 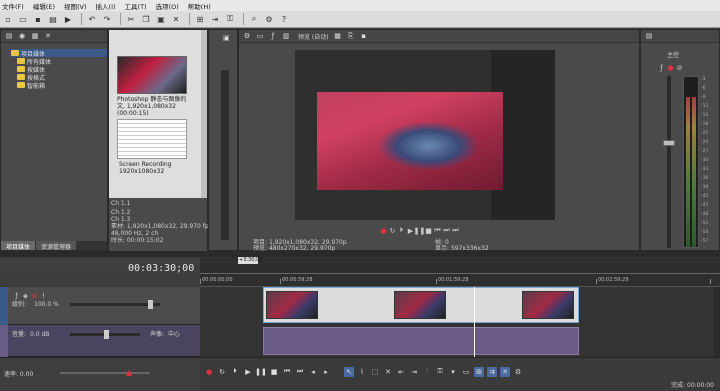 What do you see at coordinates (129, 372) in the screenshot?
I see `rate-slider-handle: ▲` at bounding box center [129, 372].